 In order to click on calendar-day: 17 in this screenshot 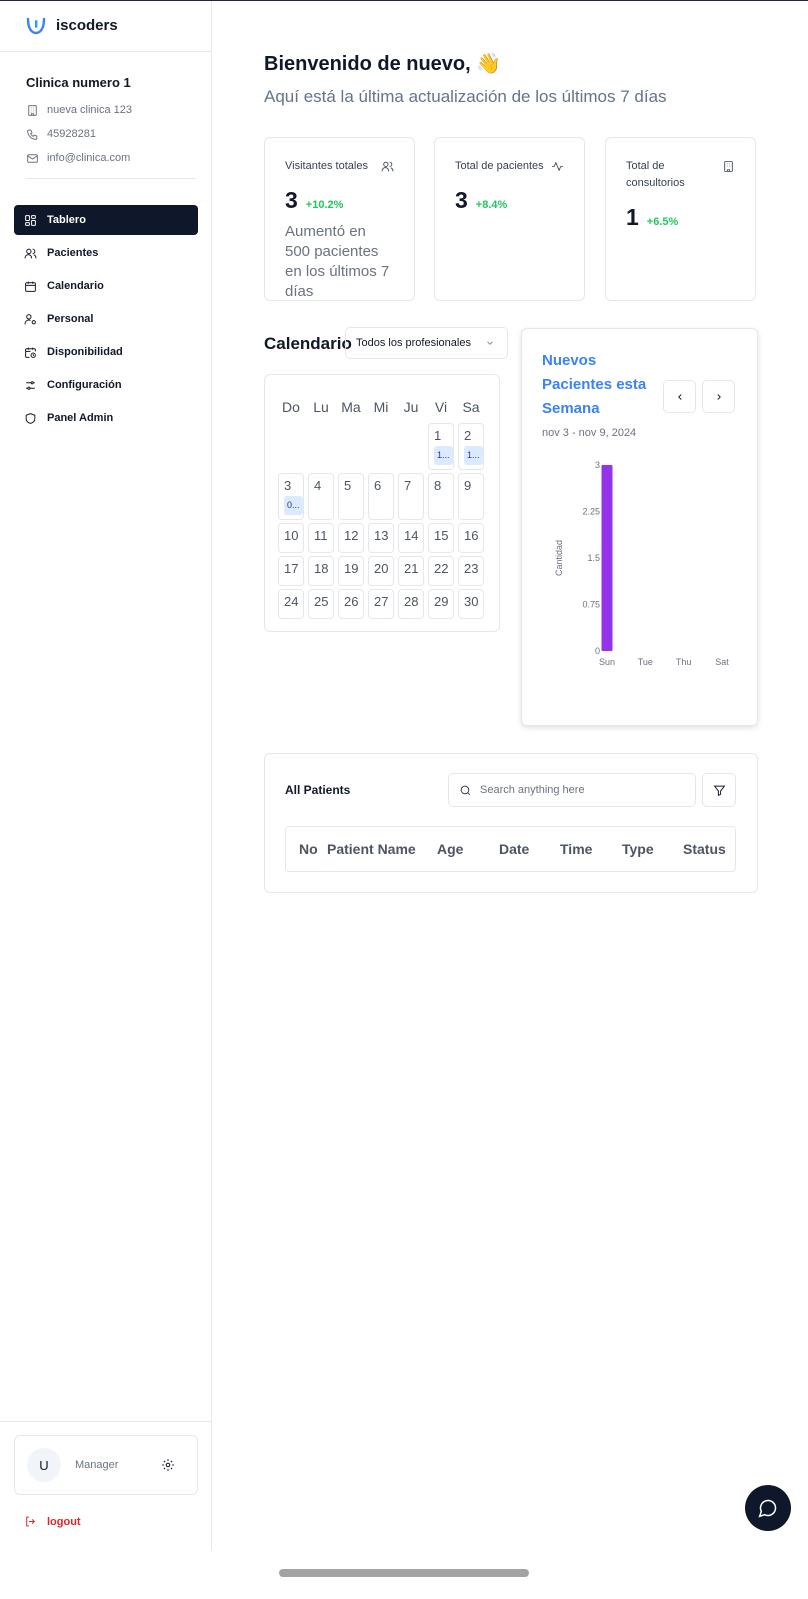, I will do `click(291, 571)`.